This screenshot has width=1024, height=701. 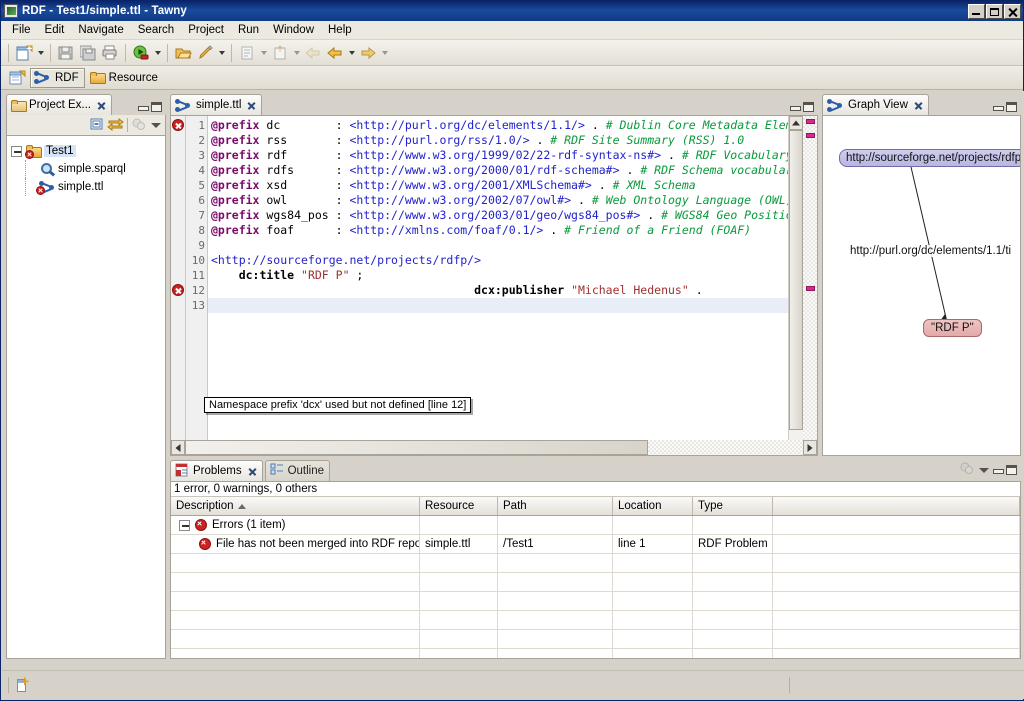 What do you see at coordinates (22, 685) in the screenshot?
I see `new-document-icon: ✛` at bounding box center [22, 685].